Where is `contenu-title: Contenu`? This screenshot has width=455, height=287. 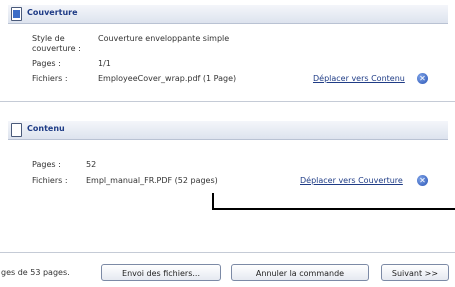
contenu-title: Contenu is located at coordinates (46, 128).